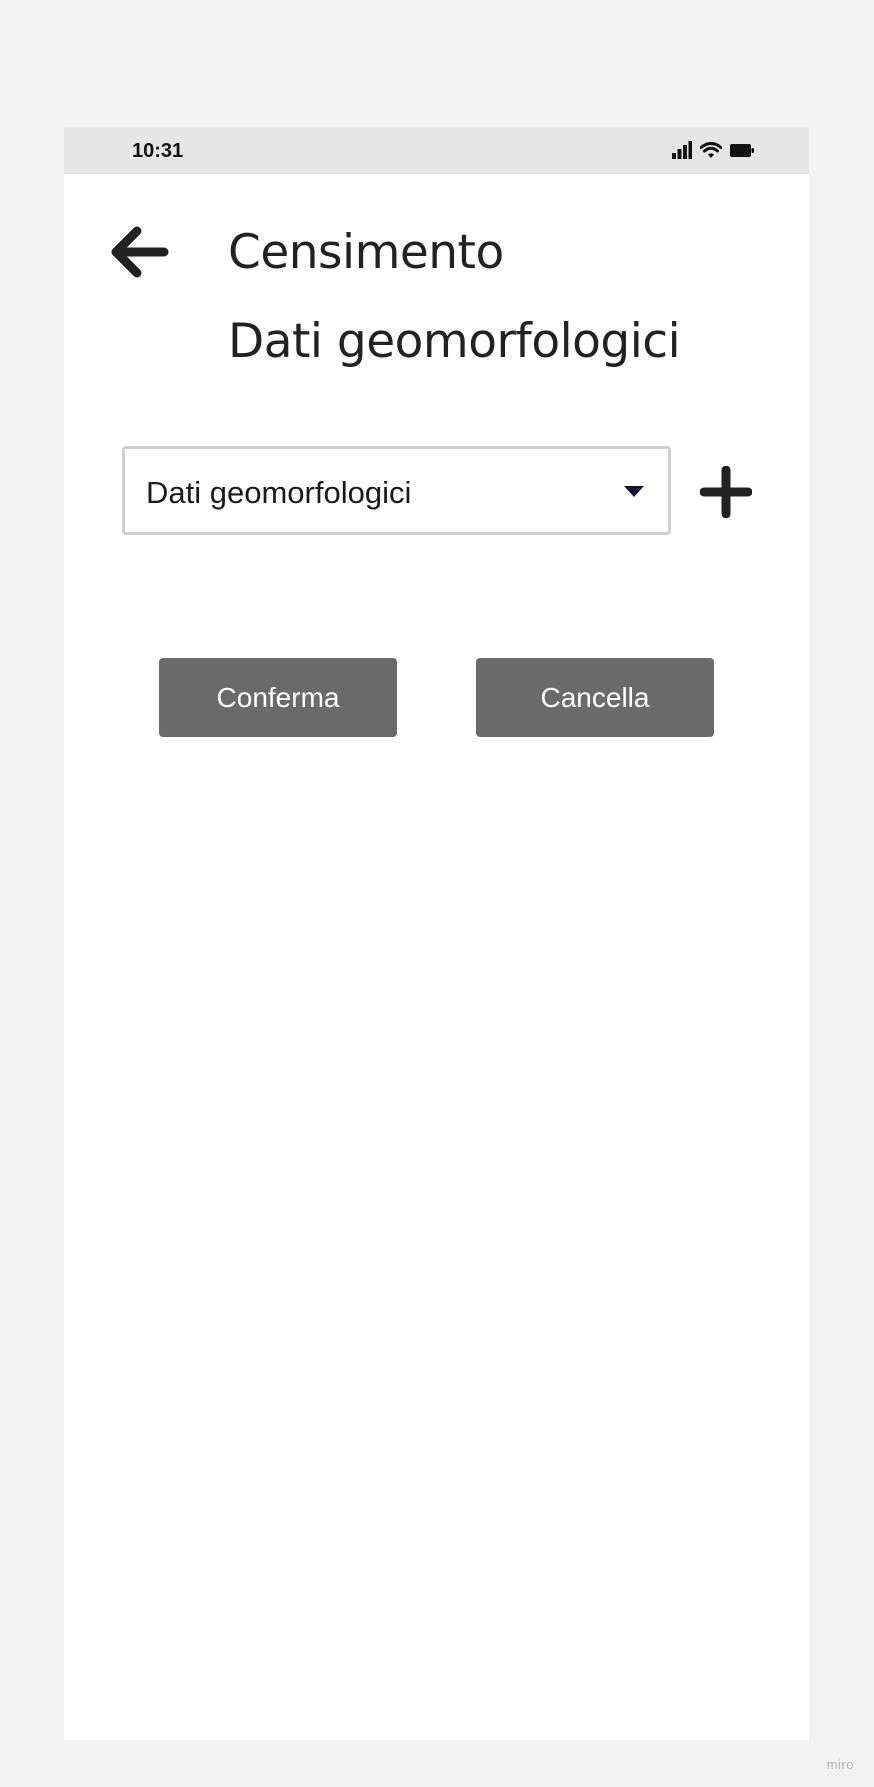 The width and height of the screenshot is (874, 1787). I want to click on arrow-left-icon, so click(139, 252).